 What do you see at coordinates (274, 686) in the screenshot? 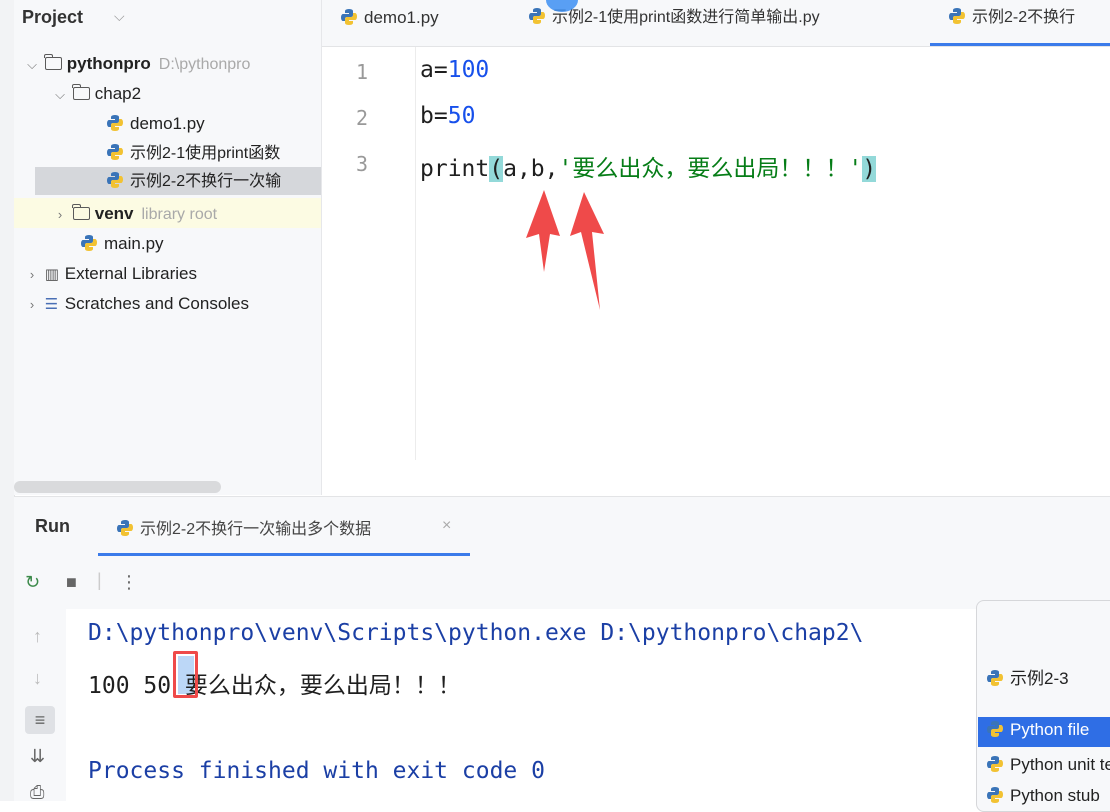
I see `console-output: 100 50 要么出众，要么出局！！！` at bounding box center [274, 686].